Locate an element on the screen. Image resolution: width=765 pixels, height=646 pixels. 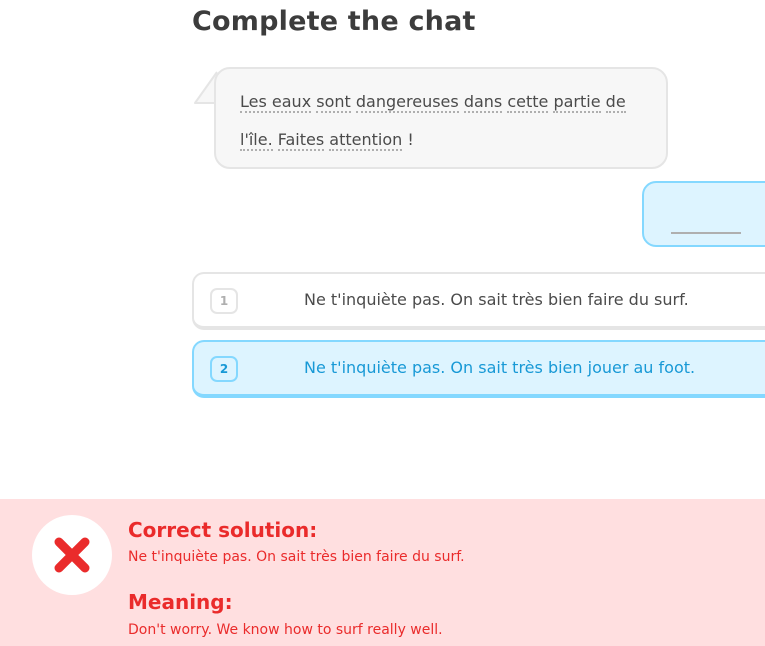
prompt-word: cette is located at coordinates (528, 102).